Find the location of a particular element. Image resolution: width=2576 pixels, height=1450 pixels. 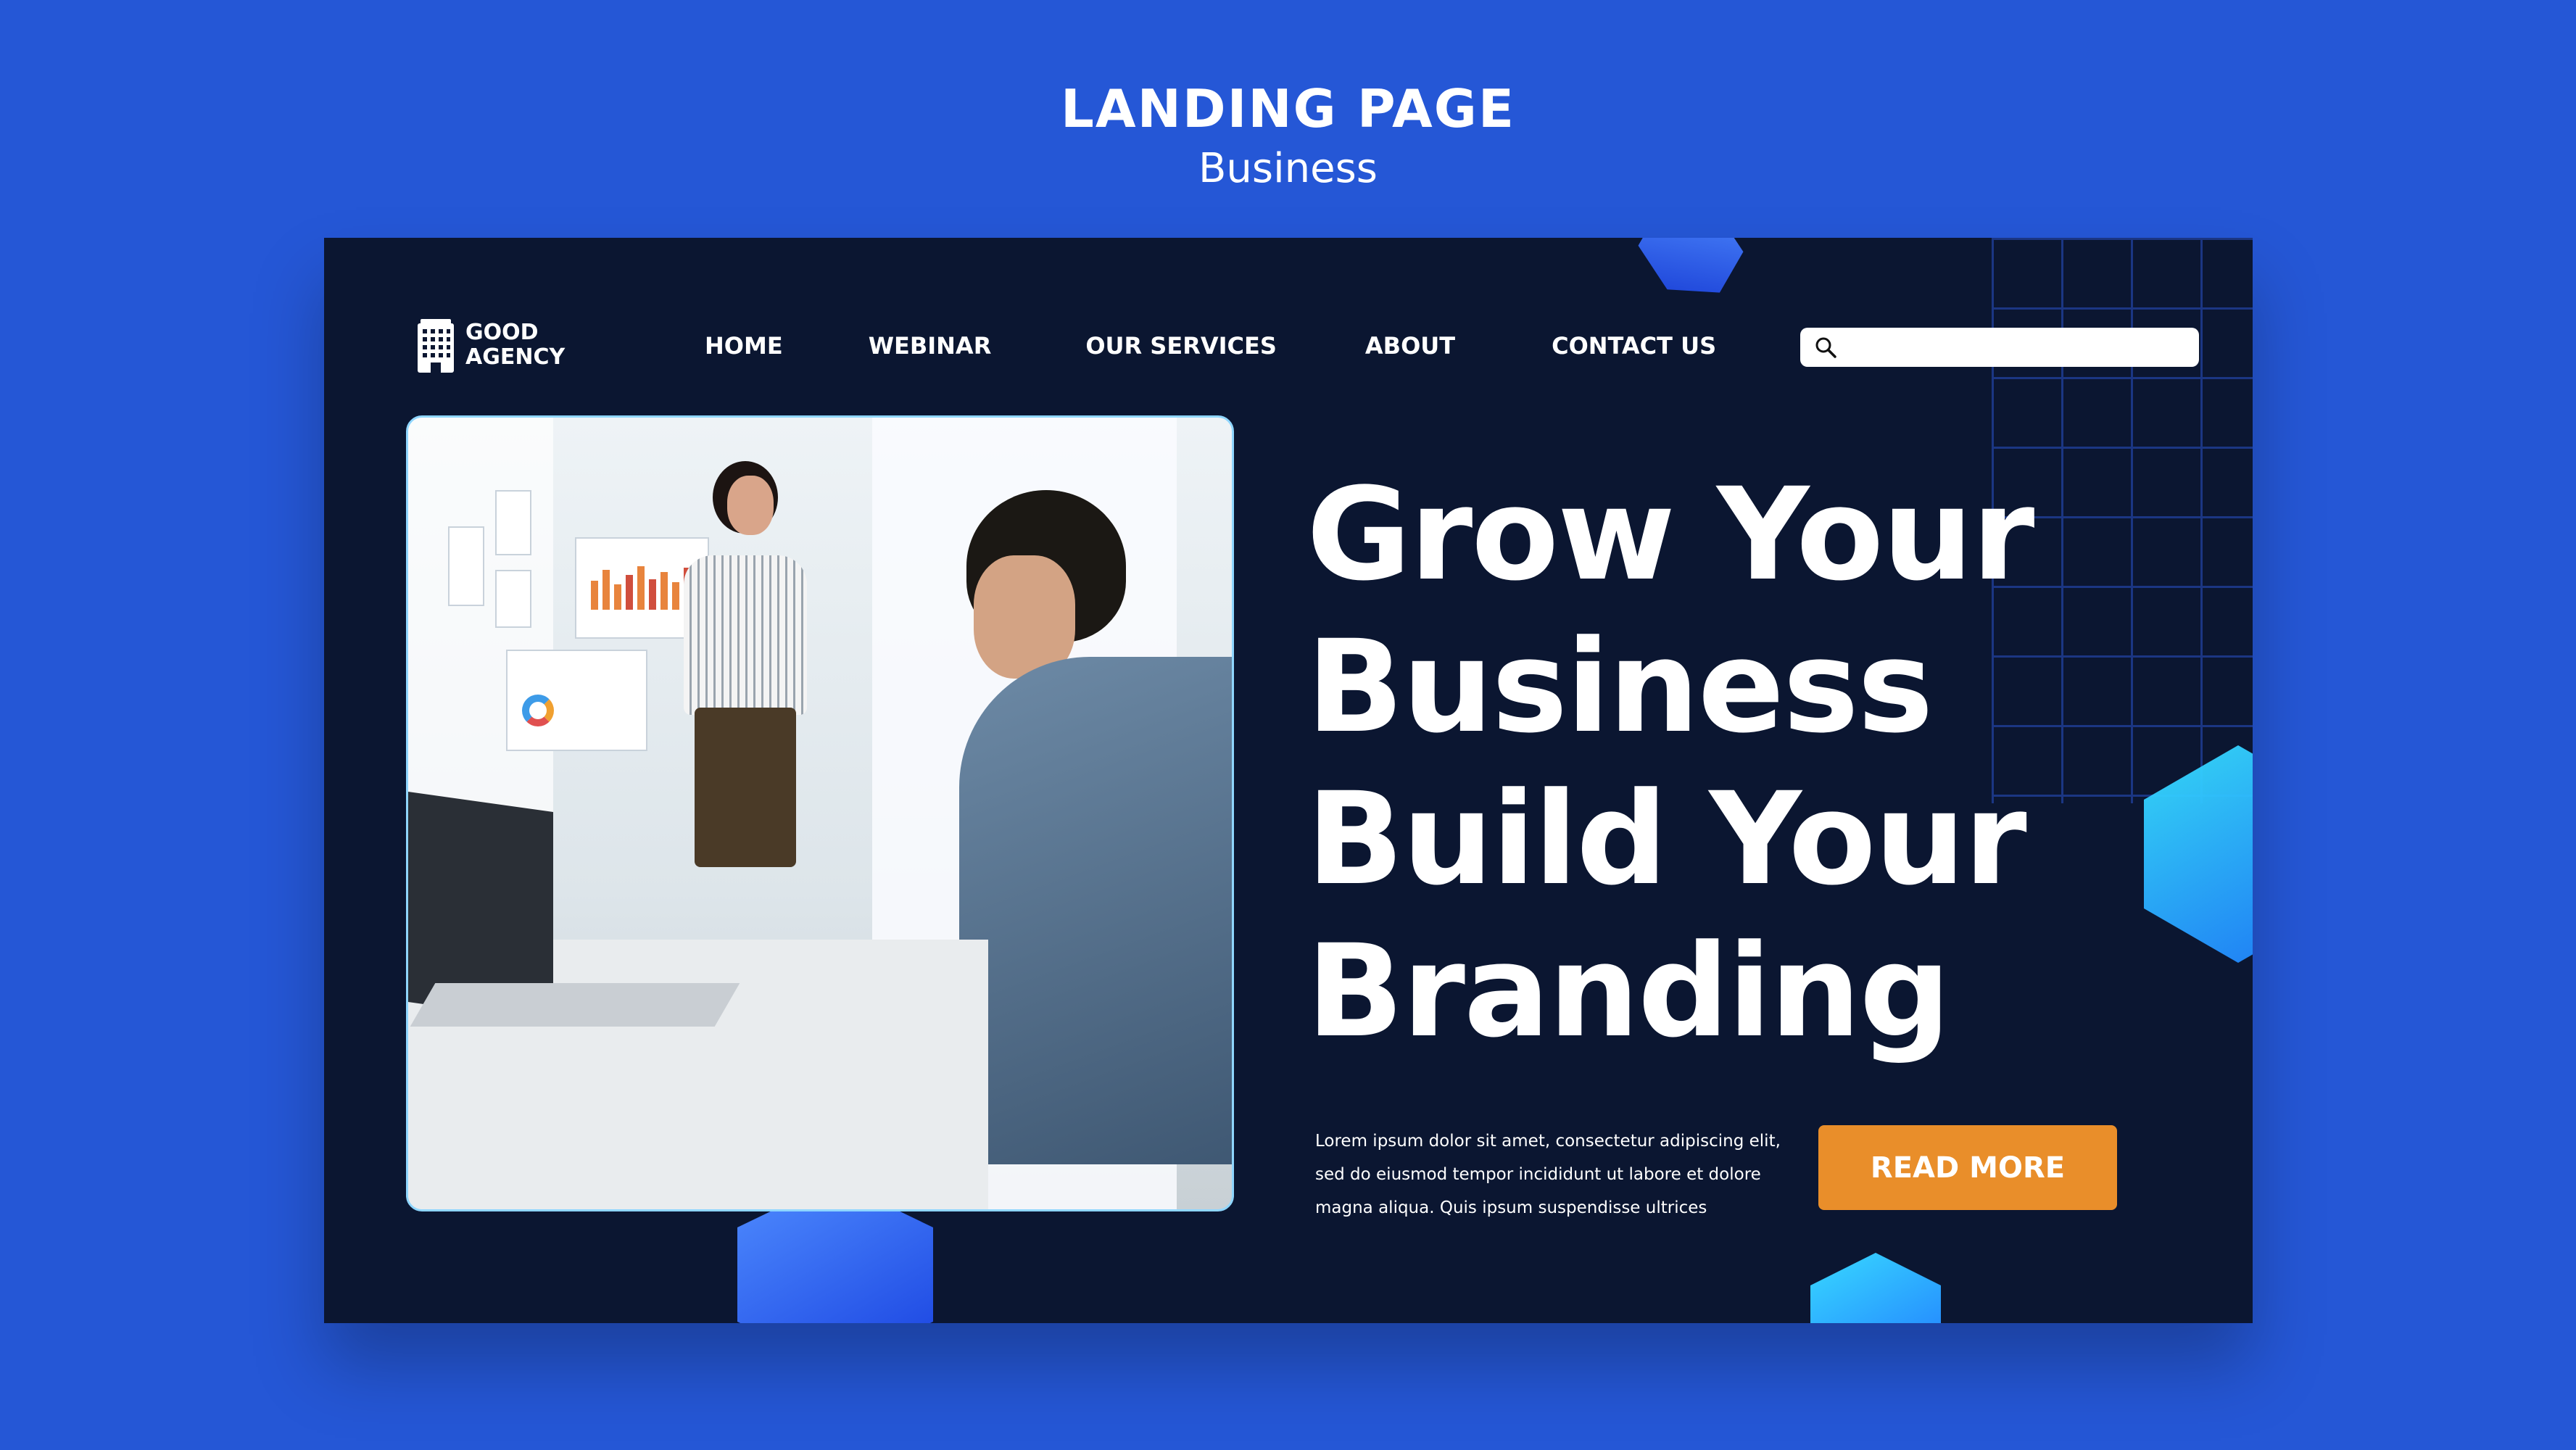

presenter-face is located at coordinates (751, 505).